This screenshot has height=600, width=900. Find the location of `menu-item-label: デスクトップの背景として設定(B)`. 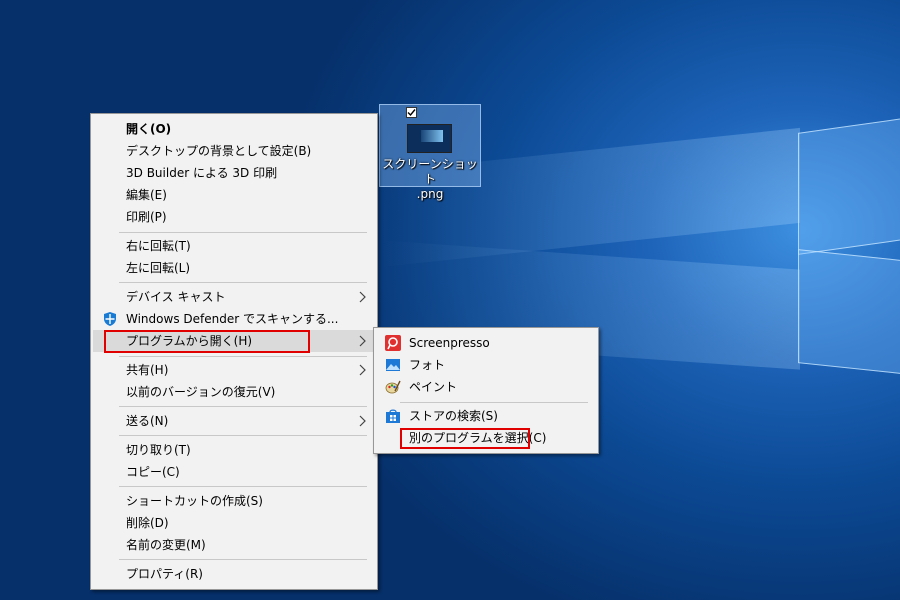

menu-item-label: デスクトップの背景として設定(B) is located at coordinates (219, 151).